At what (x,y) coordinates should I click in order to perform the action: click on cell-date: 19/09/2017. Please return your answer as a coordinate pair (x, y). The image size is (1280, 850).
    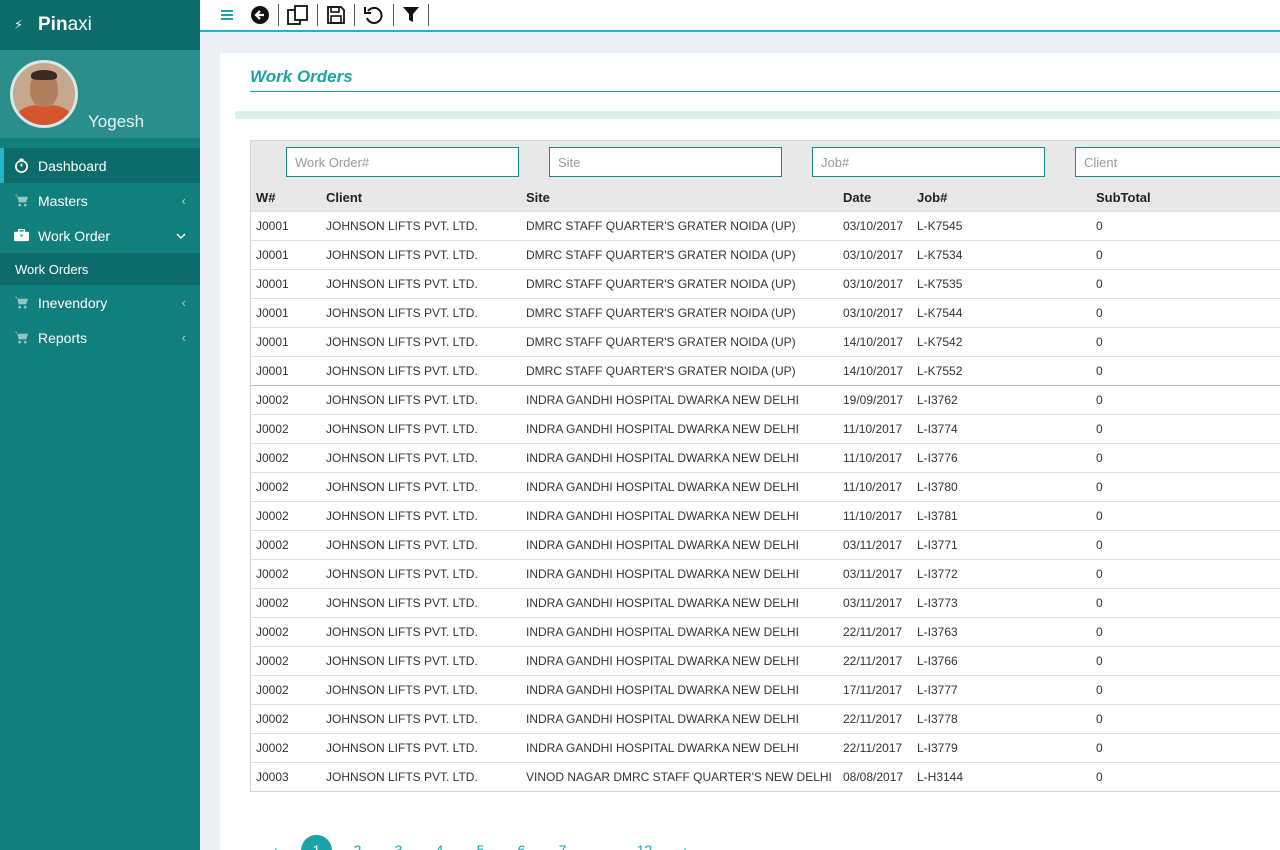
    Looking at the image, I should click on (875, 399).